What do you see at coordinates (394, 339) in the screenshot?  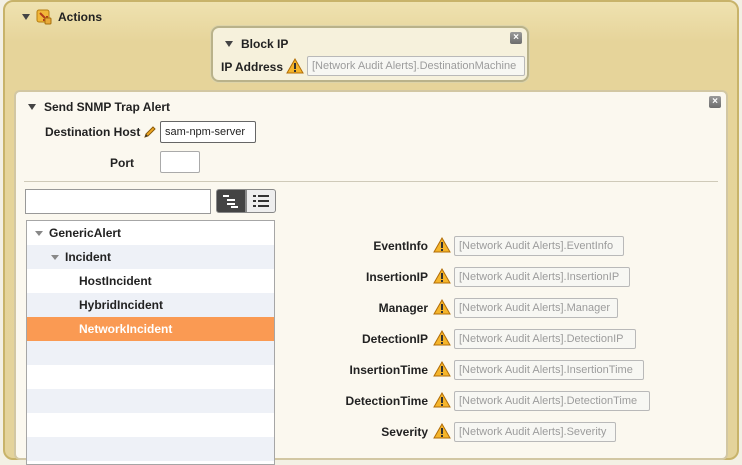 I see `property-label: DetectionIP` at bounding box center [394, 339].